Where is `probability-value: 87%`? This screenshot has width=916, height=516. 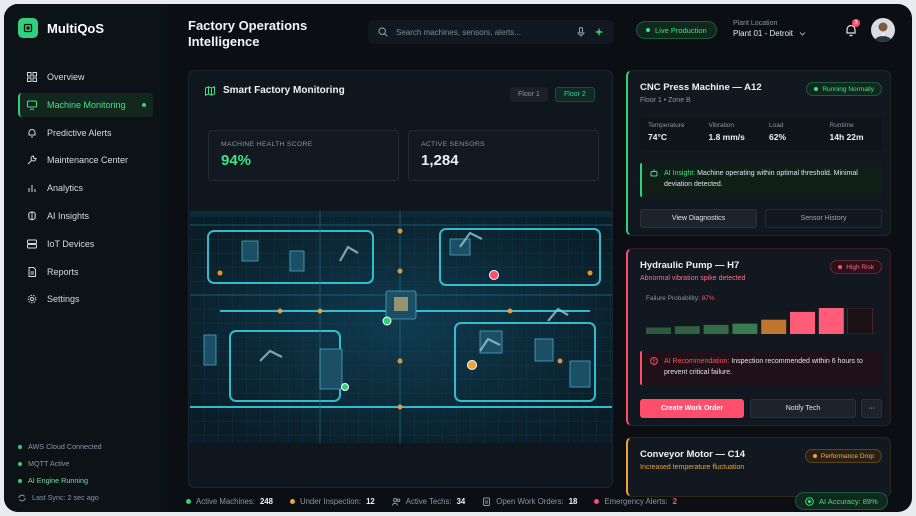 probability-value: 87% is located at coordinates (708, 298).